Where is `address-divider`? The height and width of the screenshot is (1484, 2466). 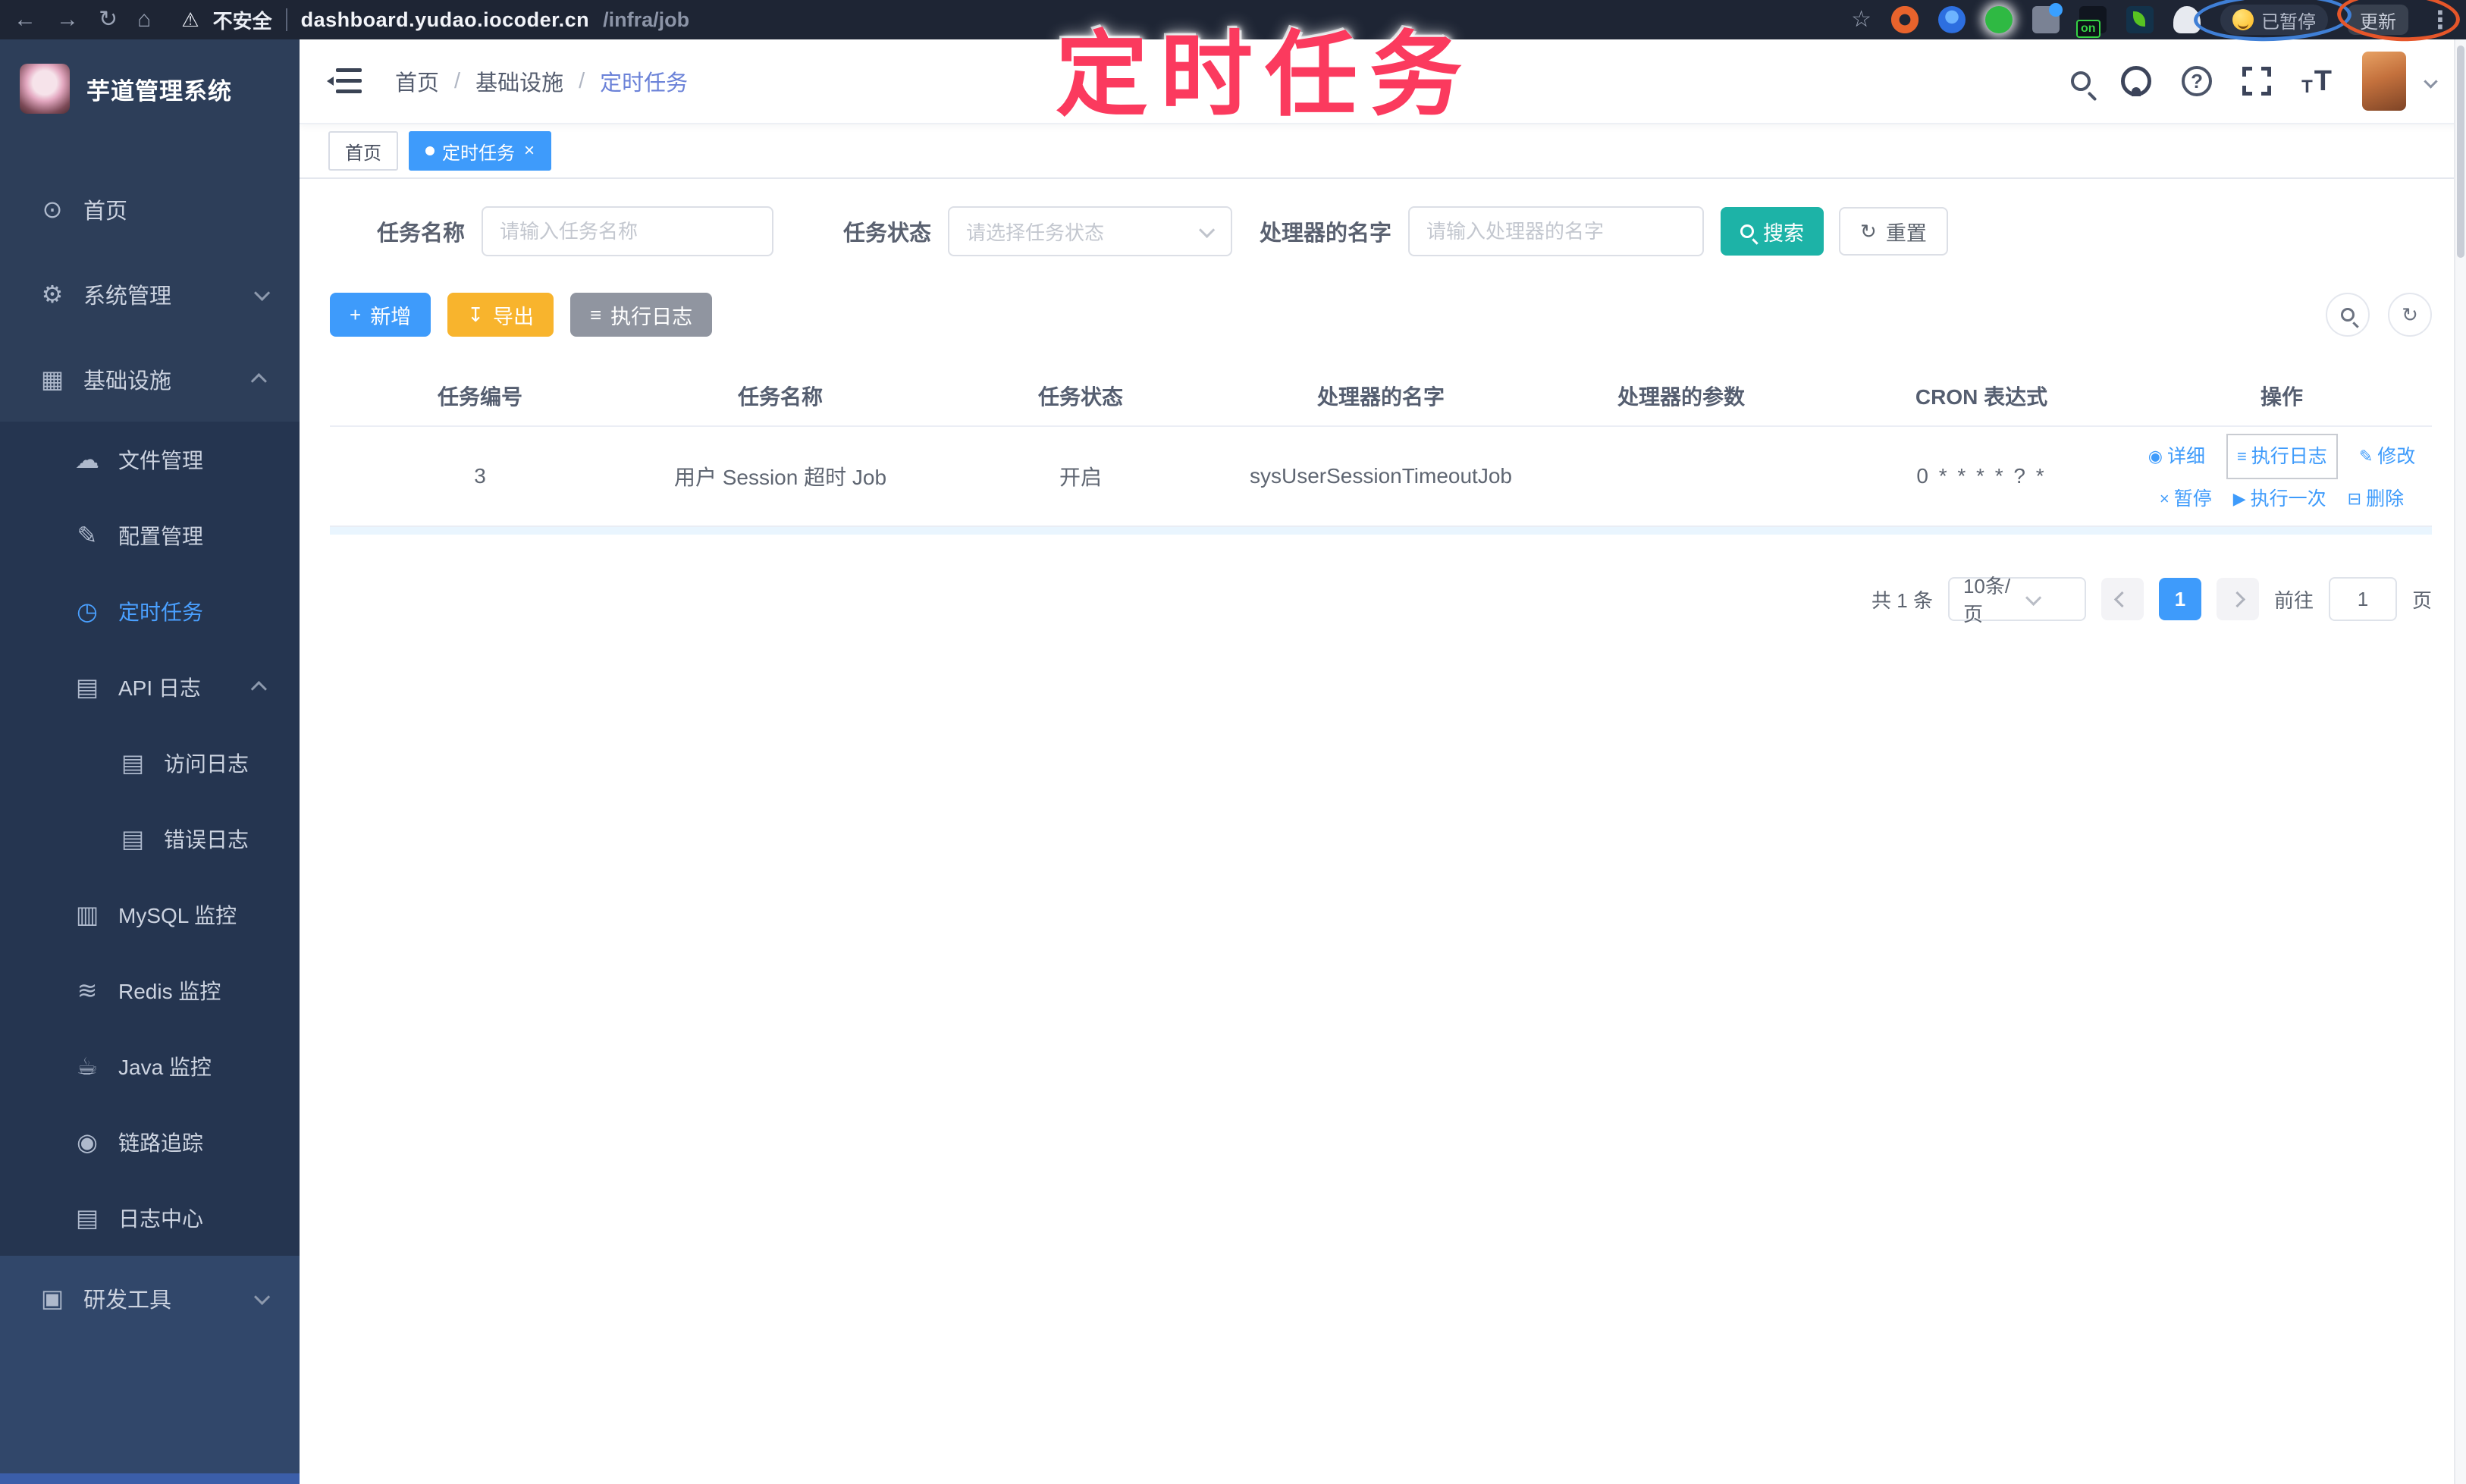
address-divider is located at coordinates (286, 19).